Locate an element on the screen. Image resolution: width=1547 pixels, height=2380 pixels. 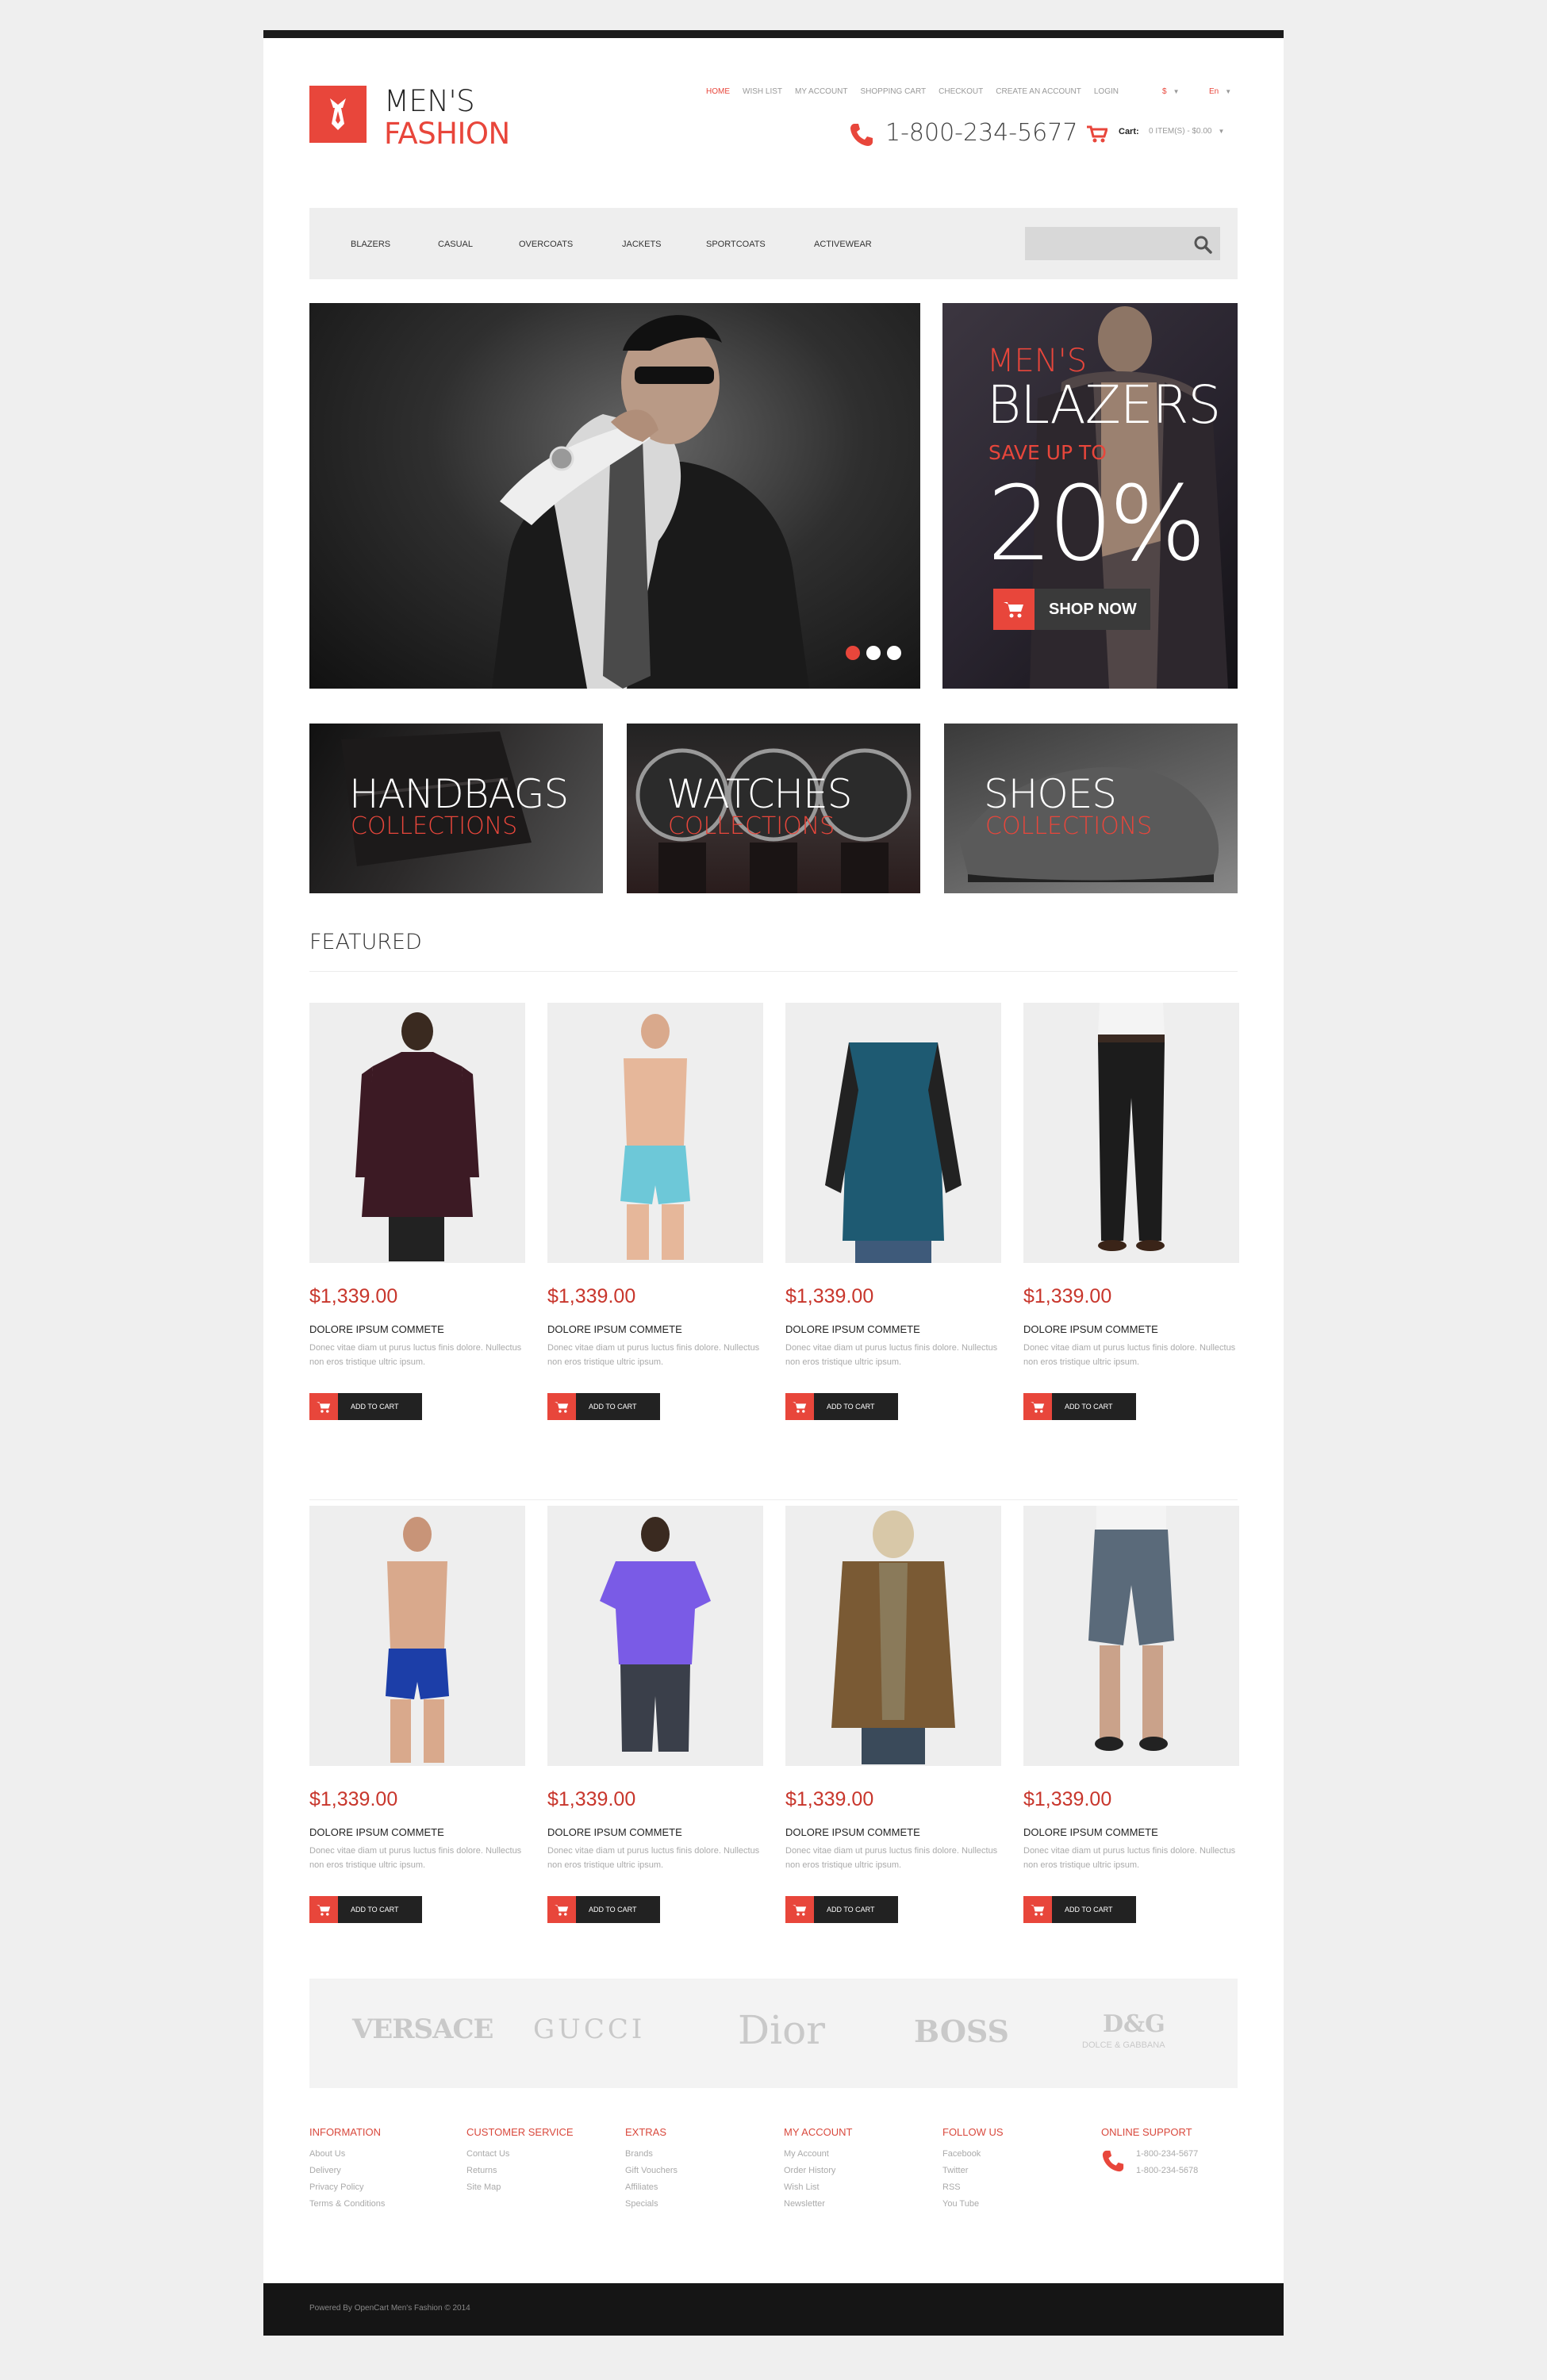
logo-icon is located at coordinates (338, 114).